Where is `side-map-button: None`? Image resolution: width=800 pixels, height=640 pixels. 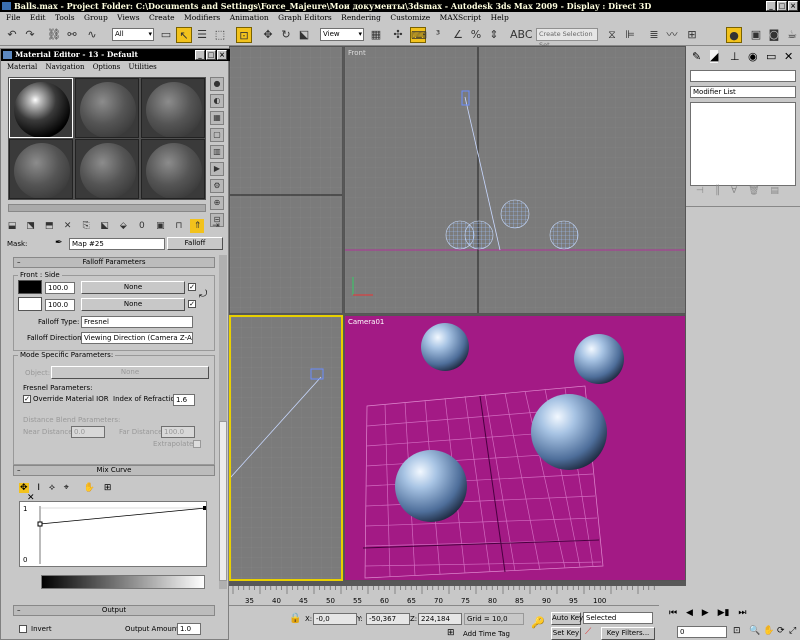 side-map-button: None is located at coordinates (133, 304).